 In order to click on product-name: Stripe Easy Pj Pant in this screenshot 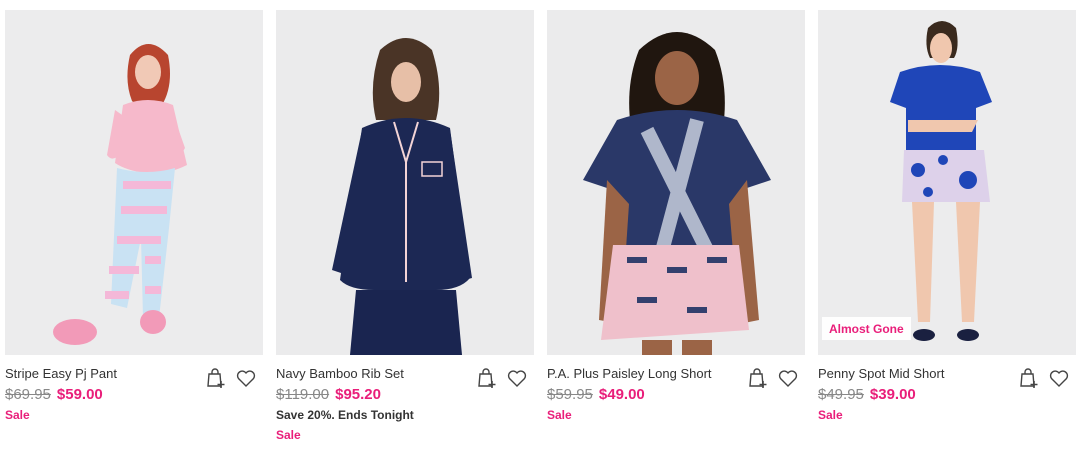, I will do `click(61, 373)`.